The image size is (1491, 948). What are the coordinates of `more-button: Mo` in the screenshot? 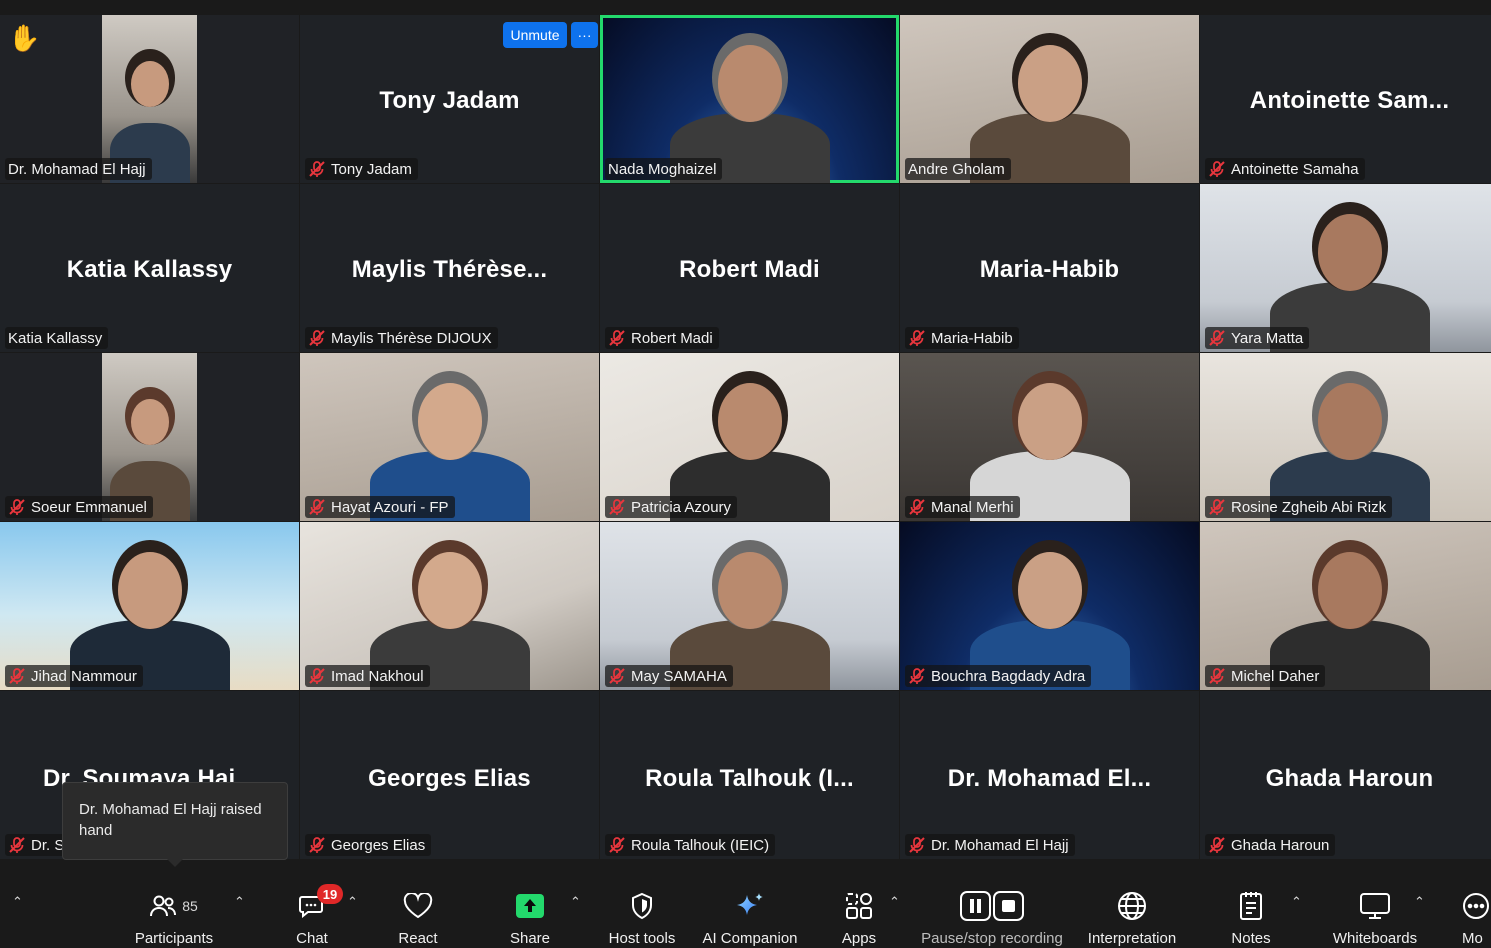 It's located at (1476, 912).